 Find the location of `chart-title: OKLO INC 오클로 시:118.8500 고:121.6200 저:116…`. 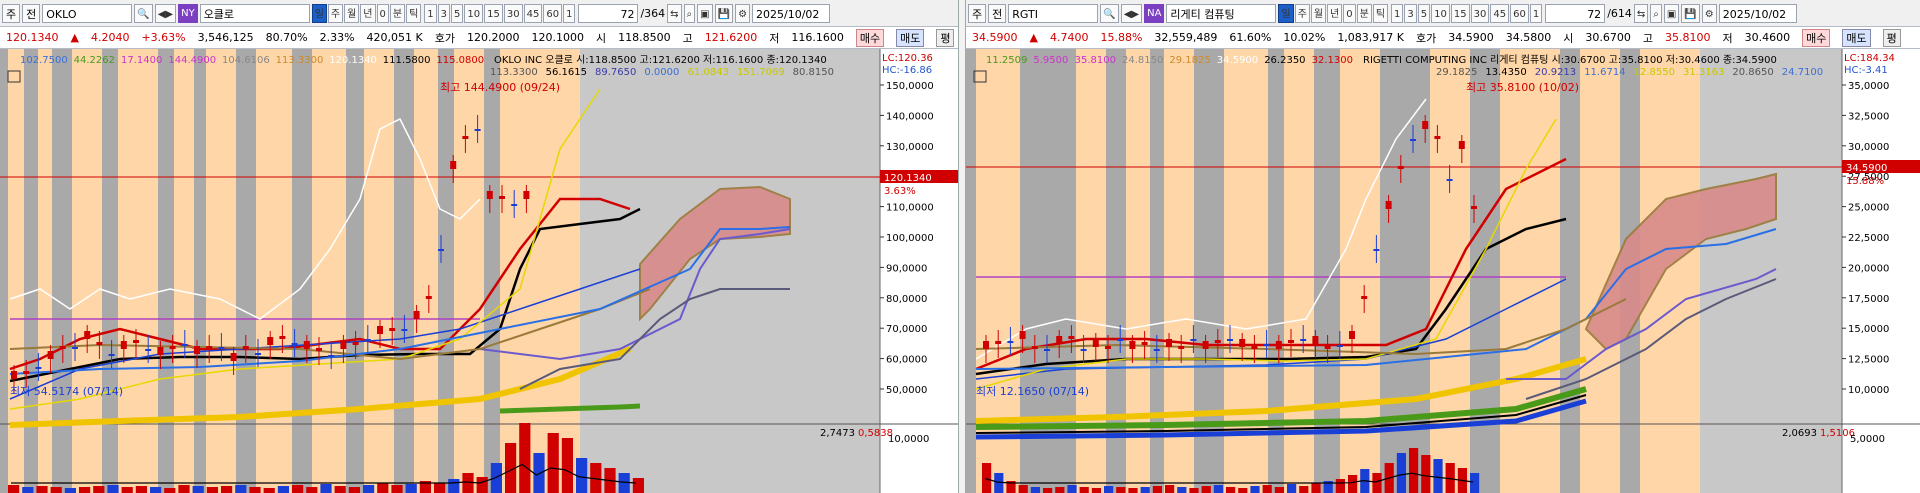

chart-title: OKLO INC 오클로 시:118.8500 고:121.6200 저:116… is located at coordinates (660, 60).